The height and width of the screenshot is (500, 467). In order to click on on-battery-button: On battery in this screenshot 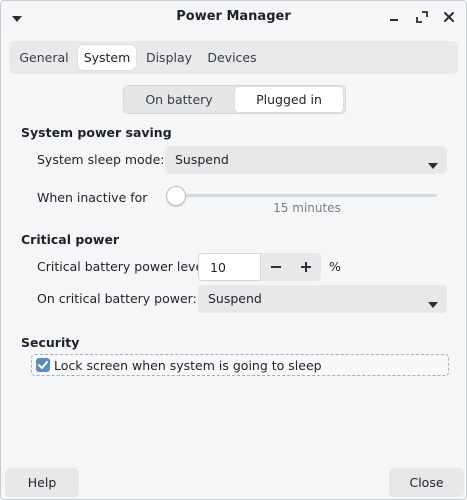, I will do `click(179, 99)`.